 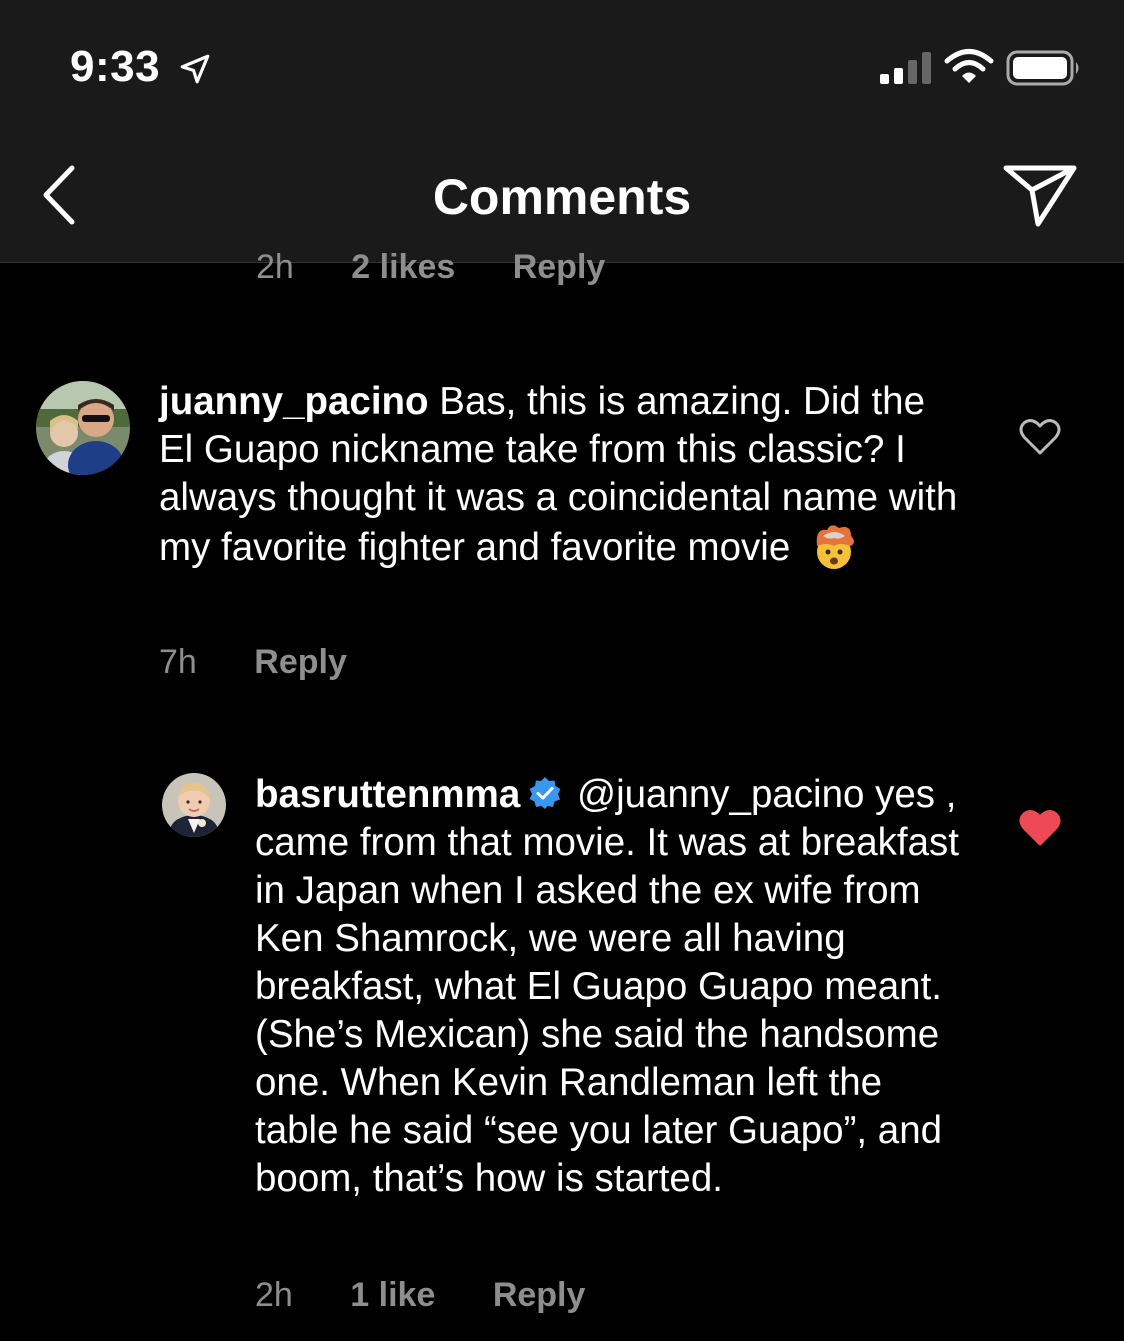 I want to click on comment-meta: 7h Reply, so click(x=277, y=662).